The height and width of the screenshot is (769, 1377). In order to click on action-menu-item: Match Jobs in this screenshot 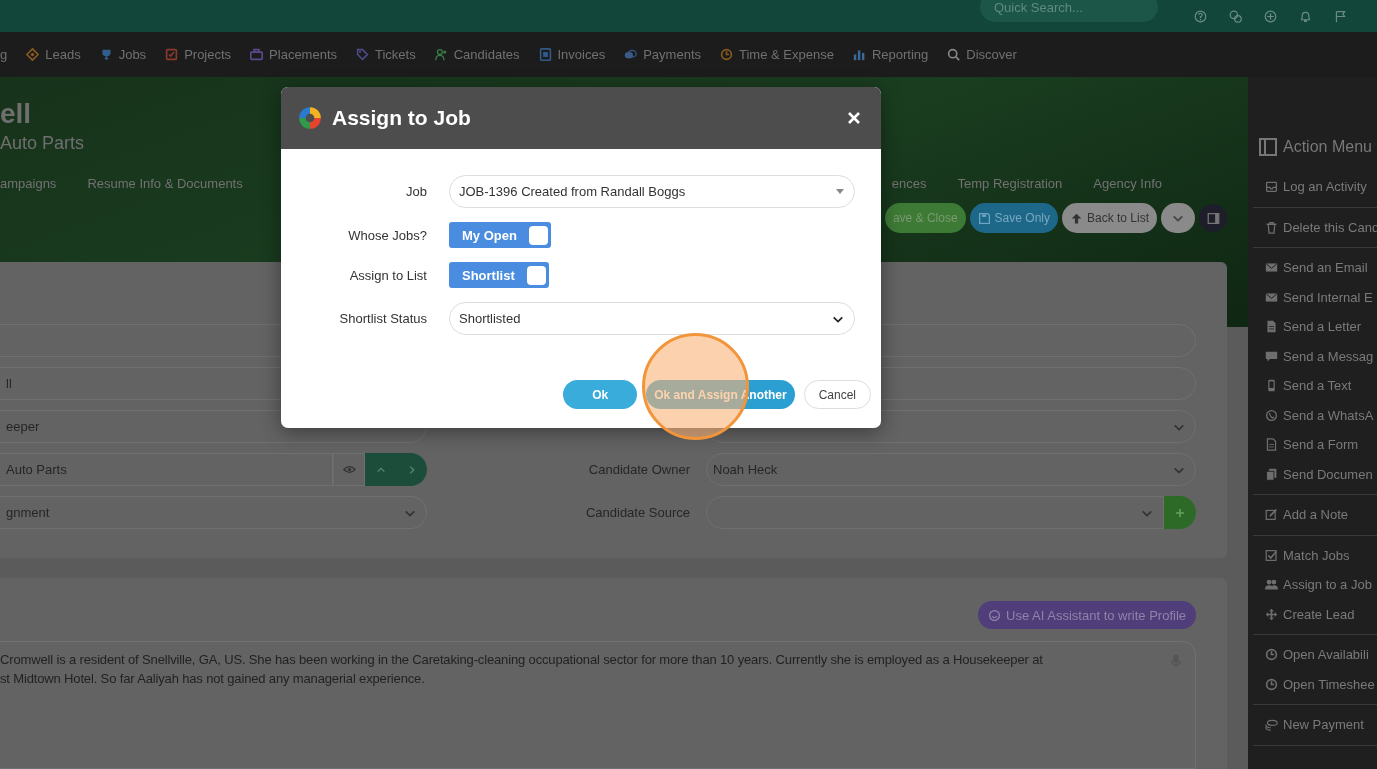, I will do `click(1312, 555)`.